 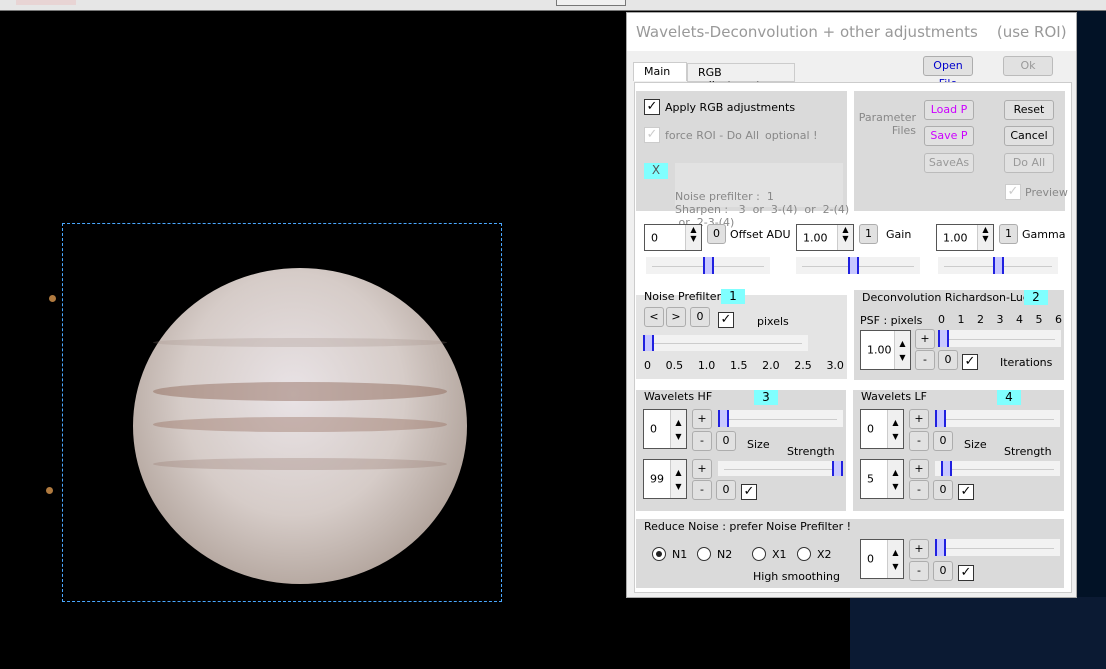 I want to click on ok-button: Ok, so click(x=1028, y=66).